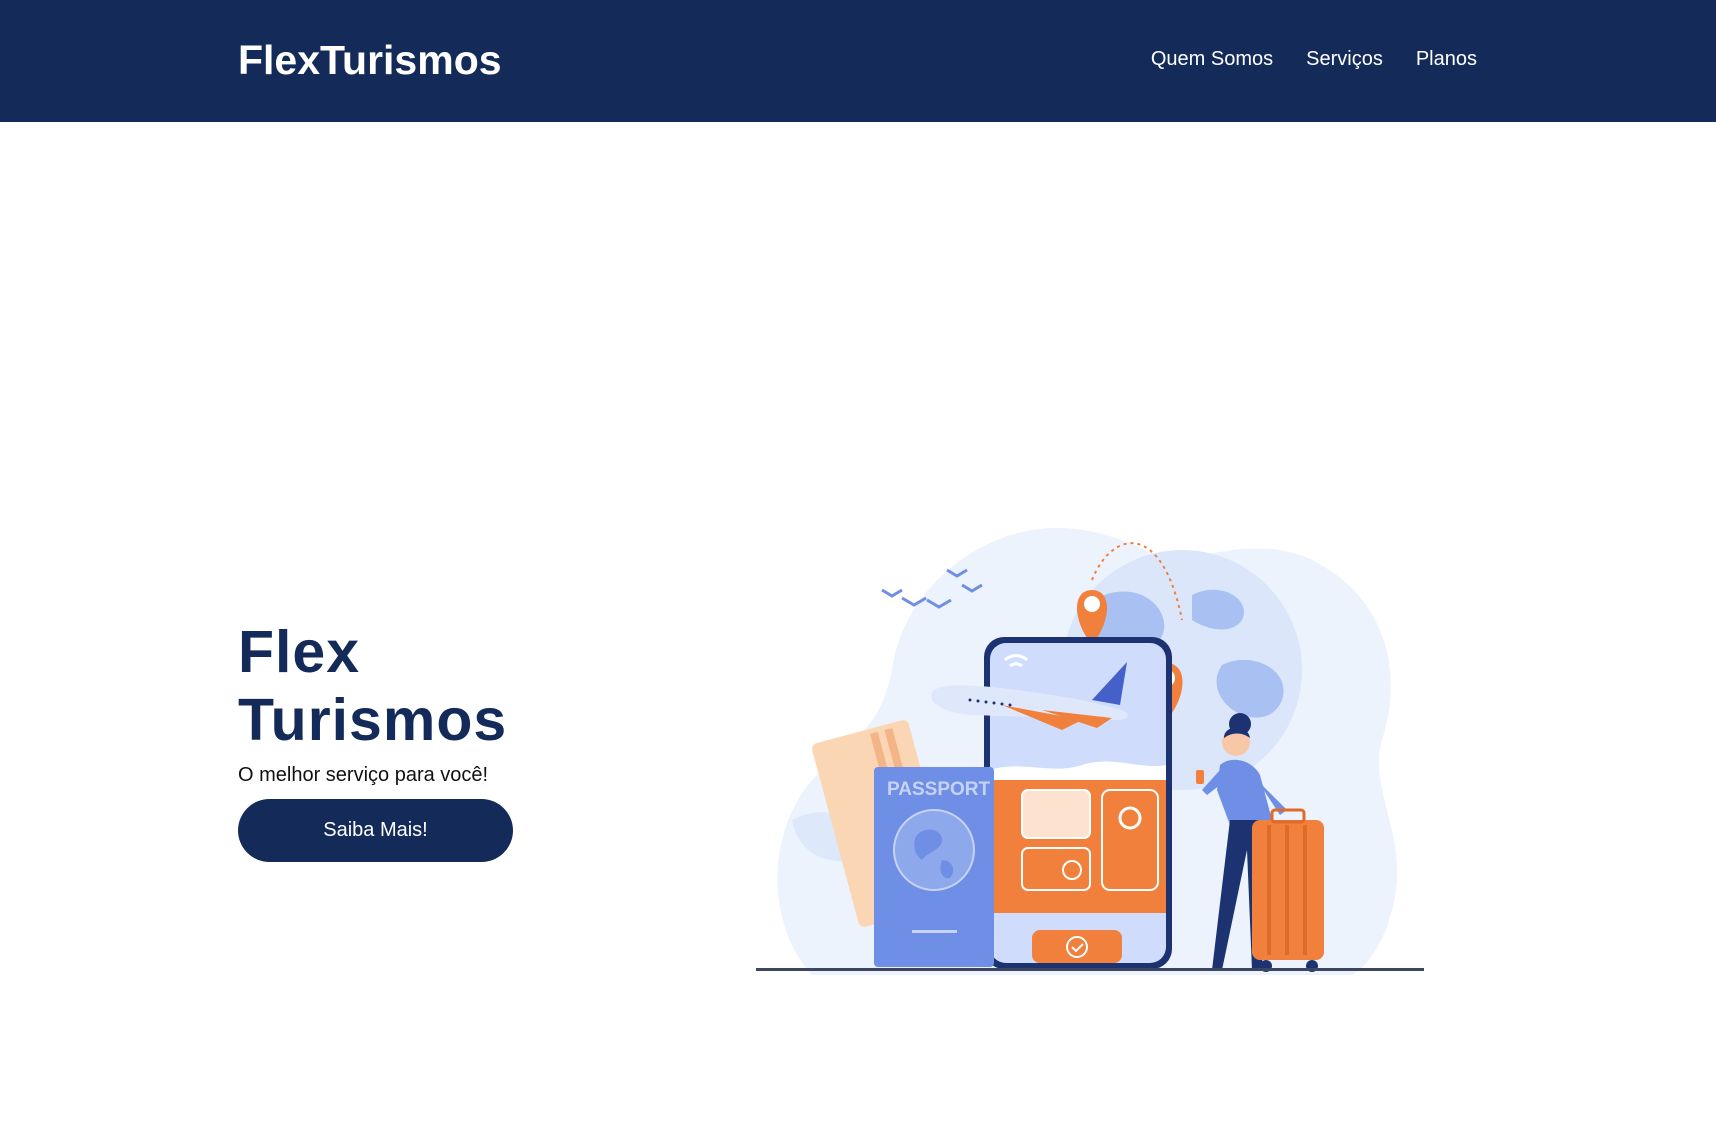 The width and height of the screenshot is (1716, 1128). I want to click on brand-logo: FlexTurismos, so click(370, 60).